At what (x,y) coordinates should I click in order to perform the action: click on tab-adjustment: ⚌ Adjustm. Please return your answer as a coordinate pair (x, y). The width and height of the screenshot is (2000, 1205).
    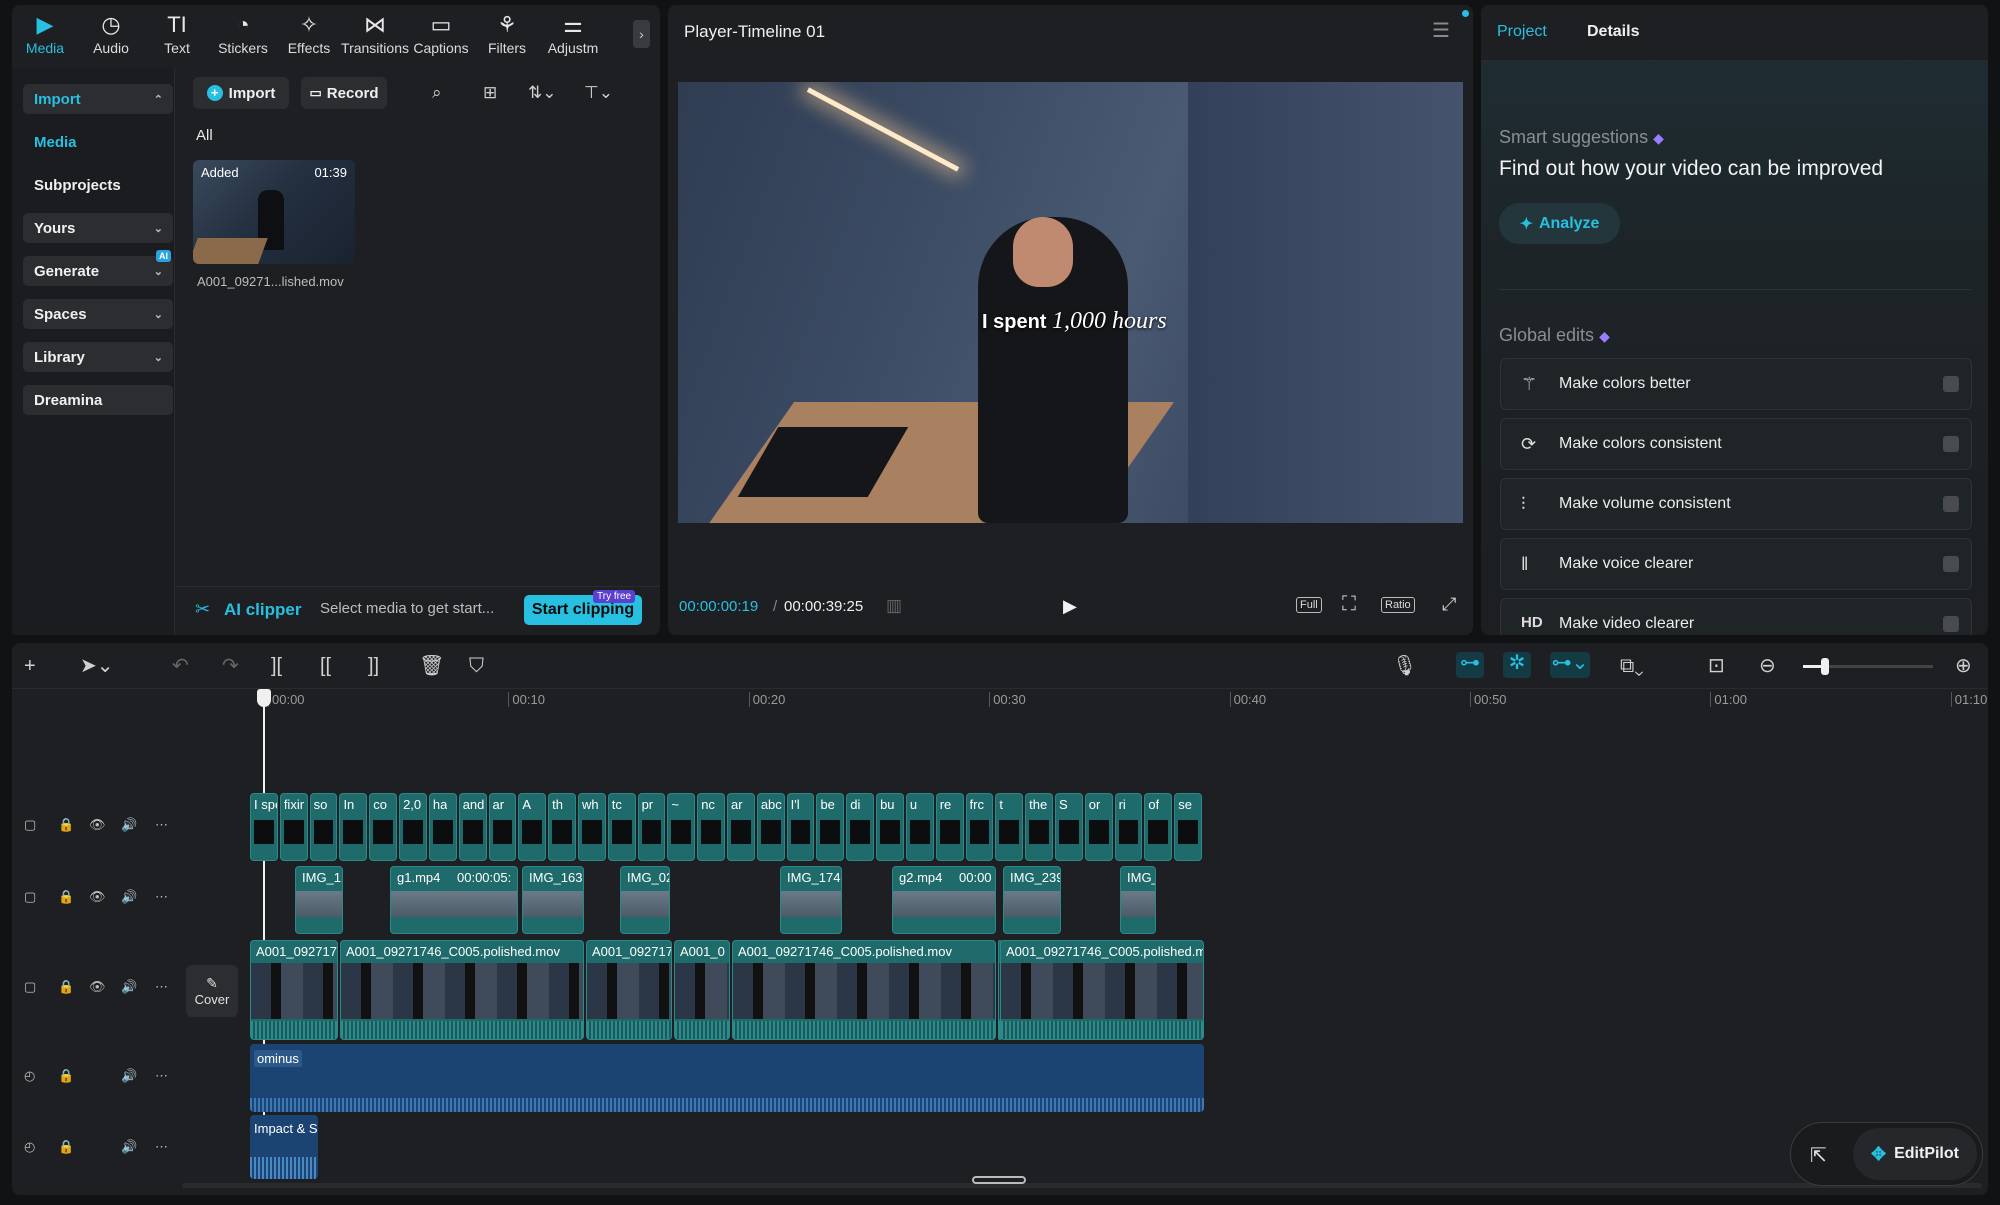
    Looking at the image, I should click on (573, 35).